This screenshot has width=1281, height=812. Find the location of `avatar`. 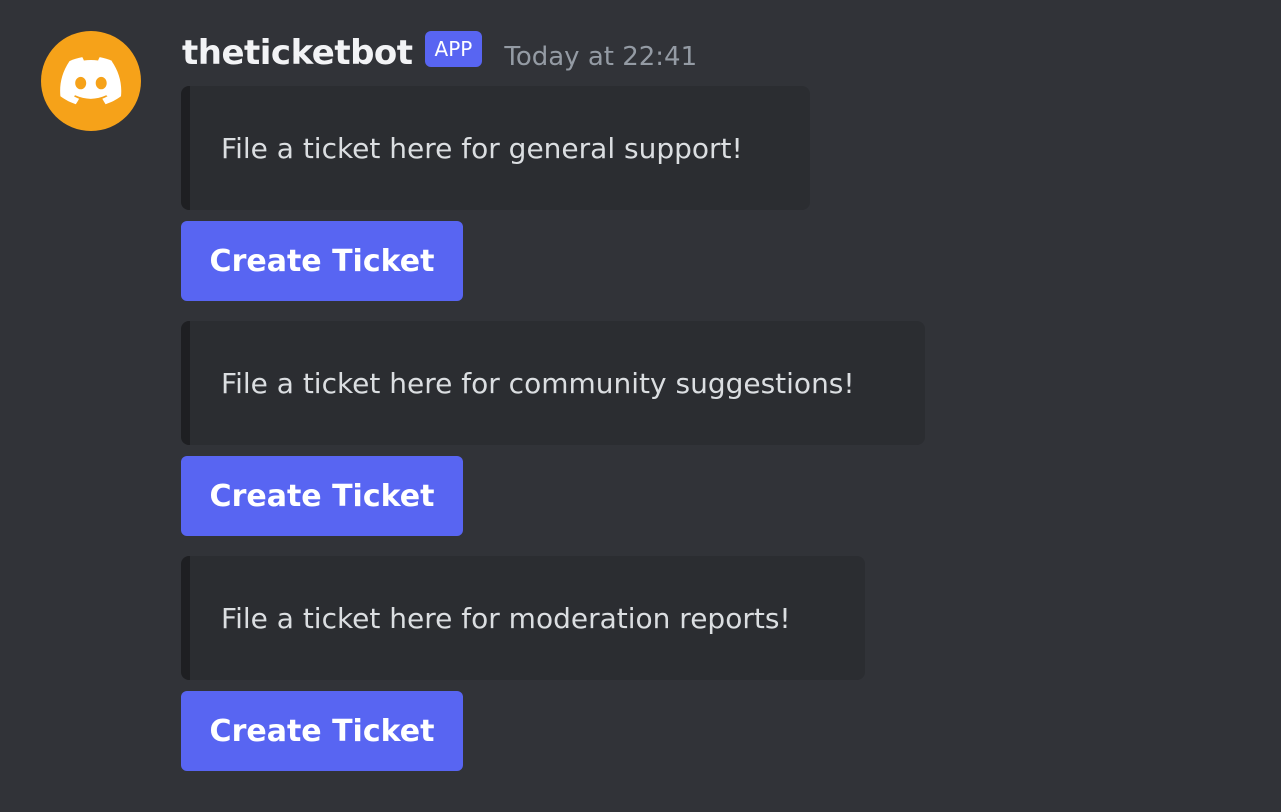

avatar is located at coordinates (91, 81).